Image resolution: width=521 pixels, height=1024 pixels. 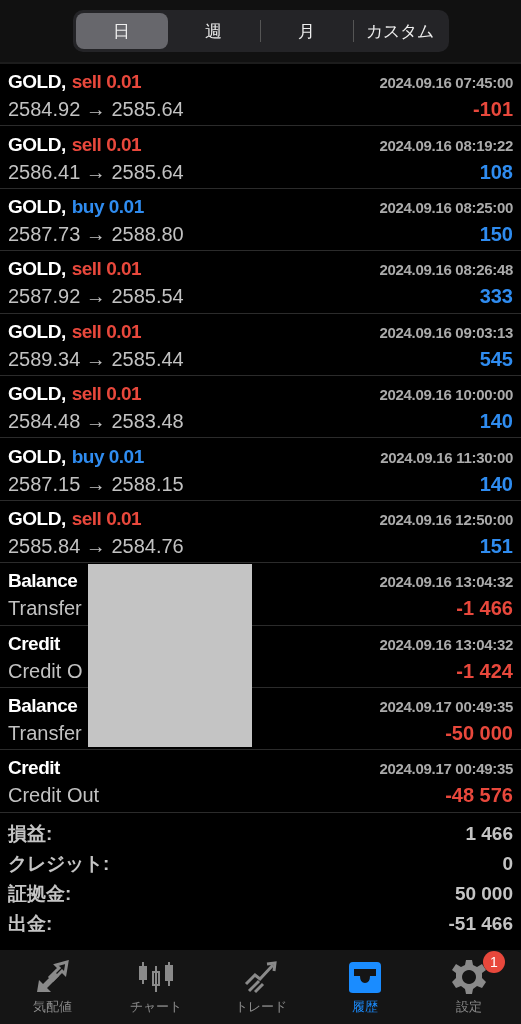 What do you see at coordinates (96, 172) in the screenshot?
I see `price-range: 2586.41 → 2585.64` at bounding box center [96, 172].